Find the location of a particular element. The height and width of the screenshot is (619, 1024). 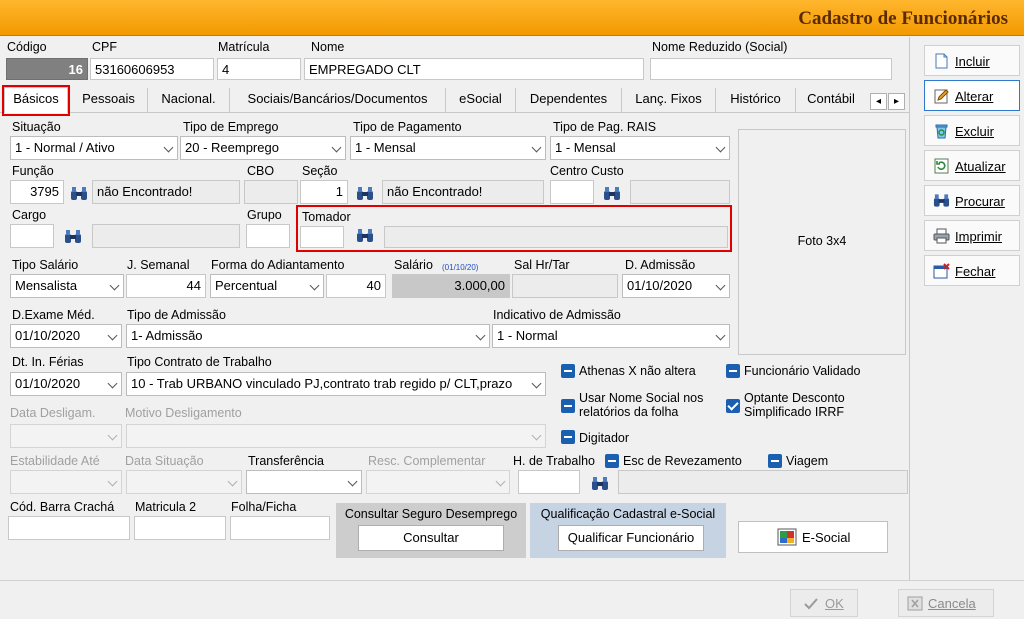

consultar-button: Consultar is located at coordinates (431, 538).